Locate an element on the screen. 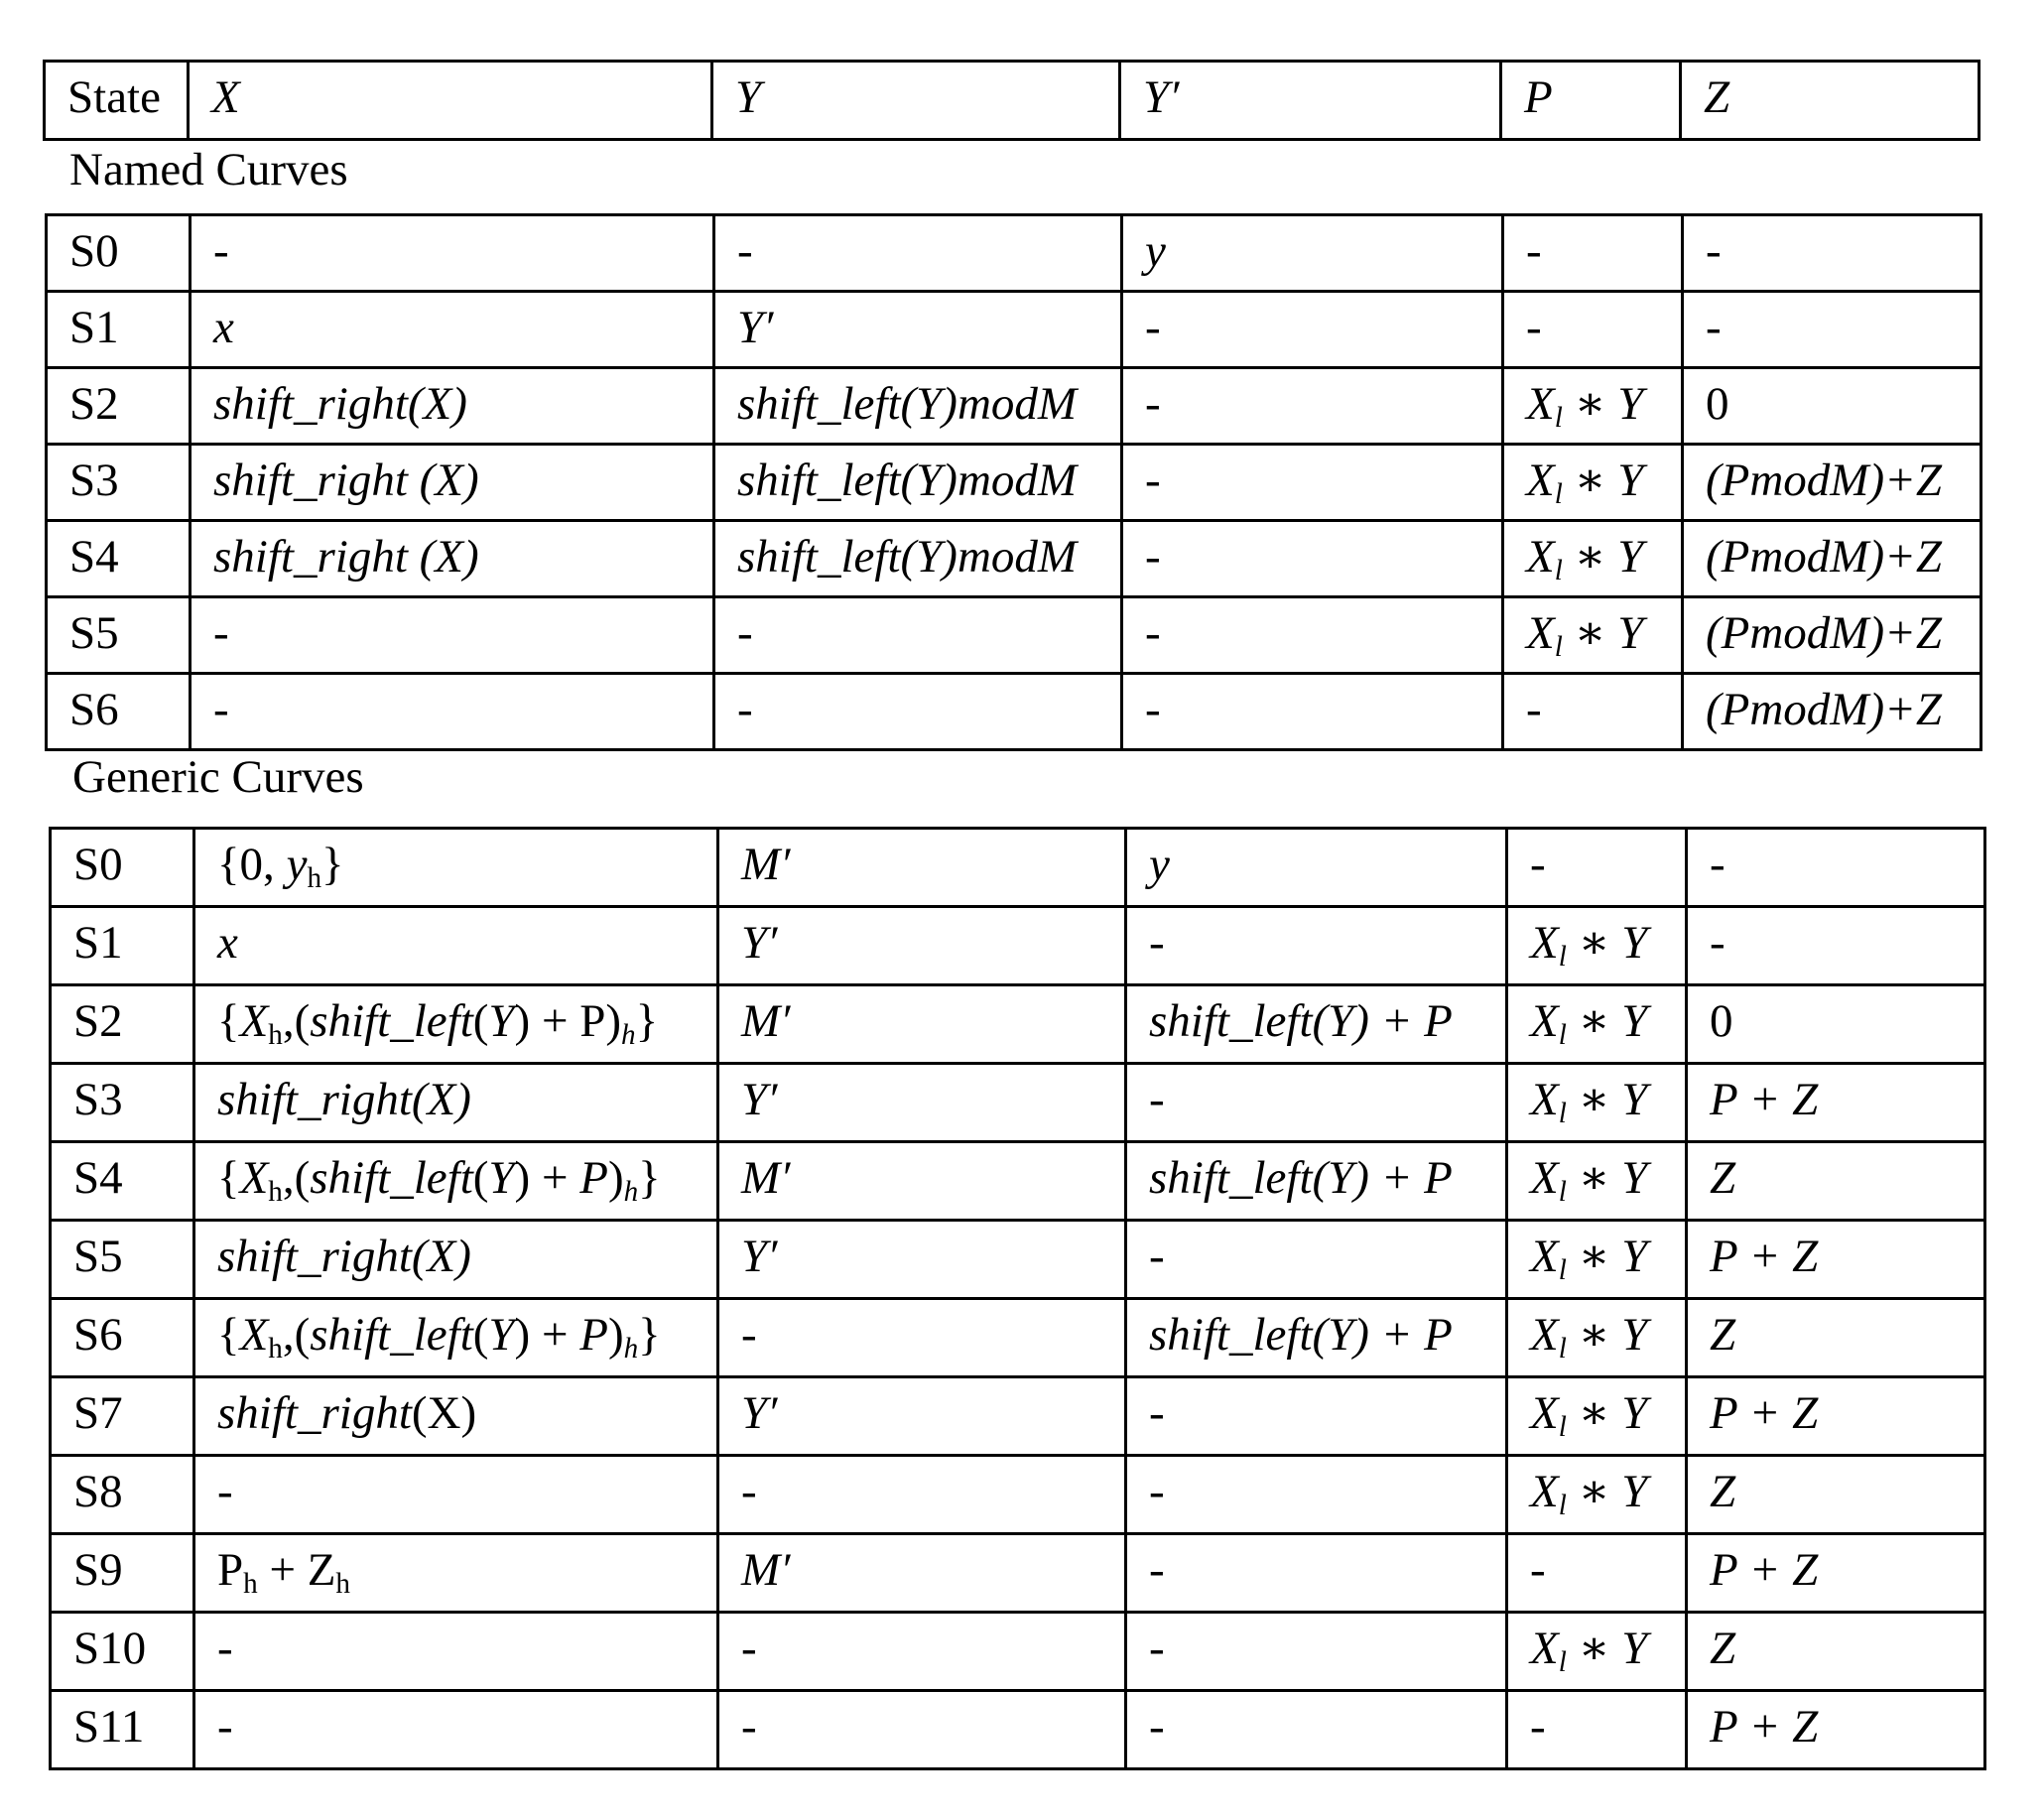 Image resolution: width=2044 pixels, height=1820 pixels. table-row: S9 Ph + Zh M′ - - P + Z is located at coordinates (1017, 1573).